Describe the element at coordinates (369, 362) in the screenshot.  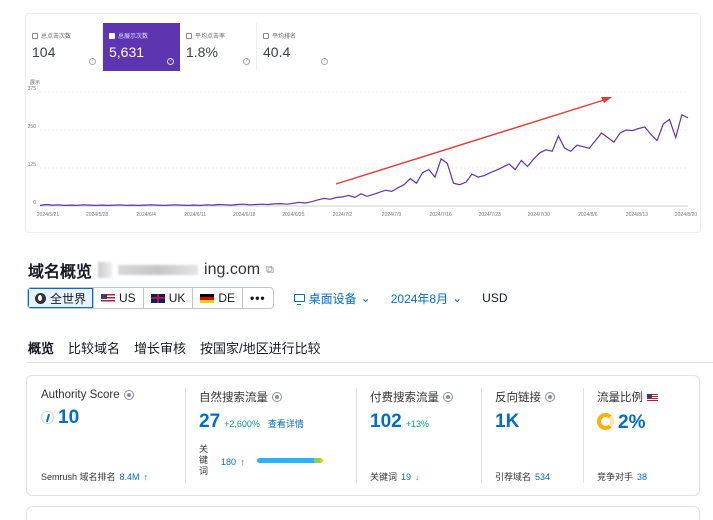
I see `tab-divider` at that location.